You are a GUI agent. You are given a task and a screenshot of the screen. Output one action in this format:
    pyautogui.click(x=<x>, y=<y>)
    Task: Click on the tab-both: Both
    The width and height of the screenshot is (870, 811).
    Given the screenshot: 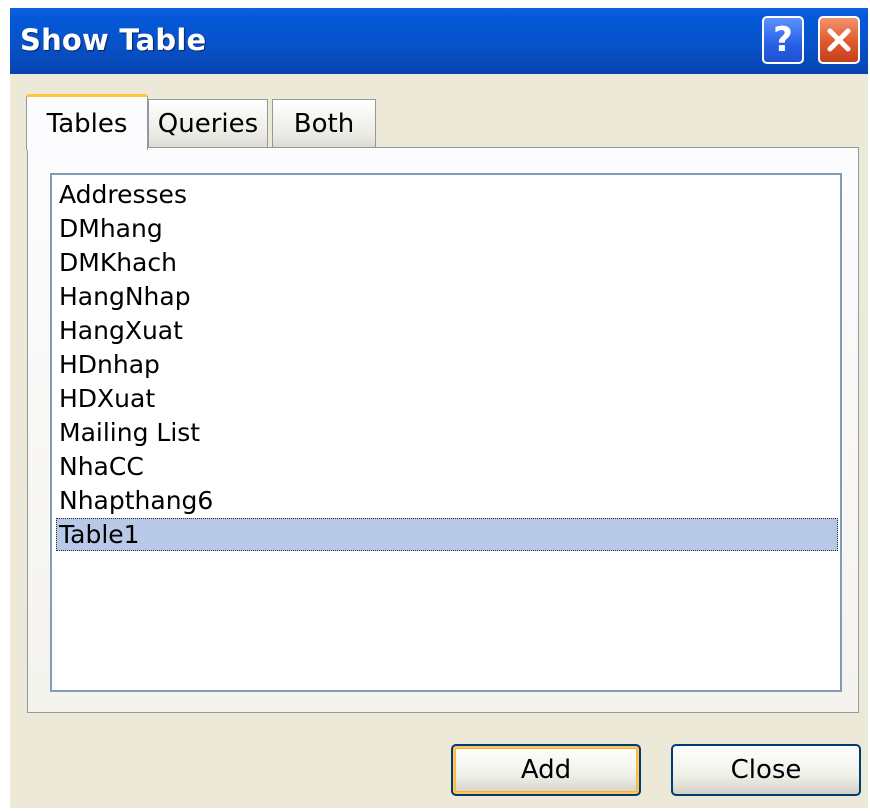 What is the action you would take?
    pyautogui.click(x=324, y=123)
    